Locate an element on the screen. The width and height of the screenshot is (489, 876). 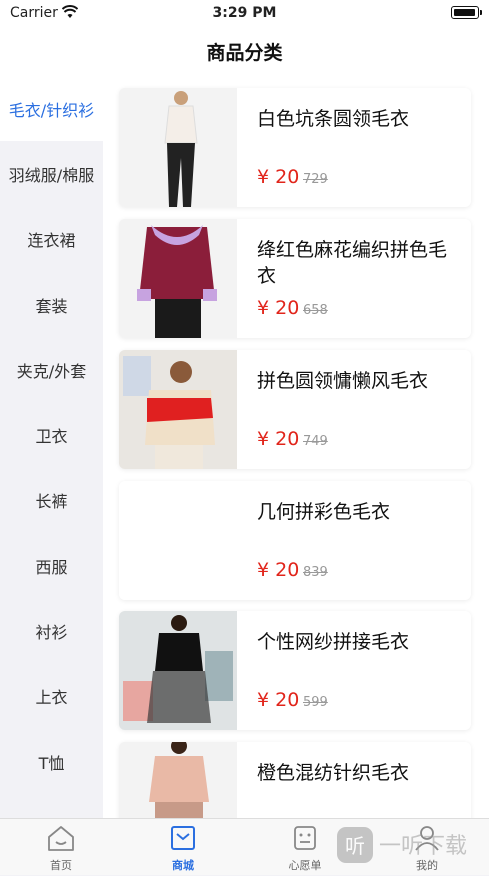
category-item-sweater: 毛衣/针织衫 is located at coordinates (51, 109).